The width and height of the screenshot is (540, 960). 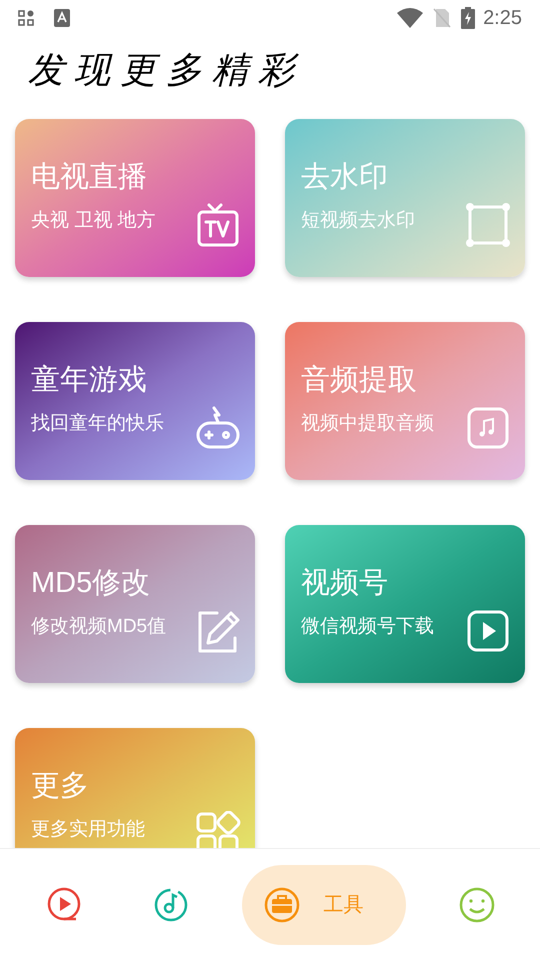 What do you see at coordinates (89, 380) in the screenshot?
I see `card-title: 童年游戏` at bounding box center [89, 380].